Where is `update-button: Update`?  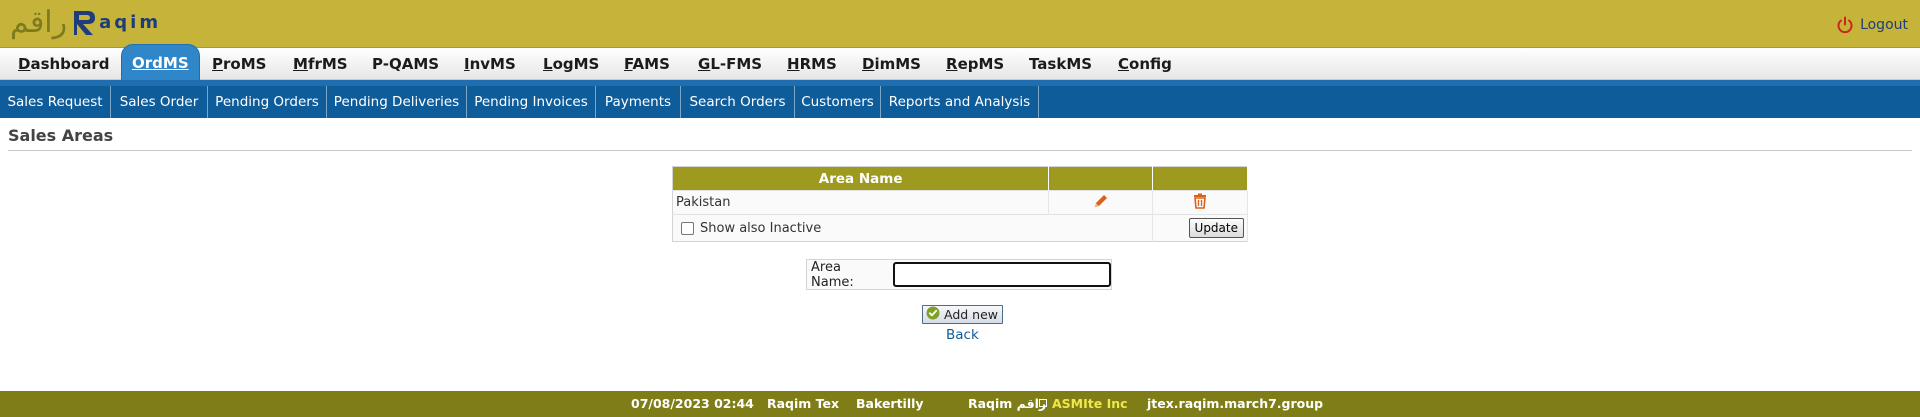 update-button: Update is located at coordinates (1216, 228).